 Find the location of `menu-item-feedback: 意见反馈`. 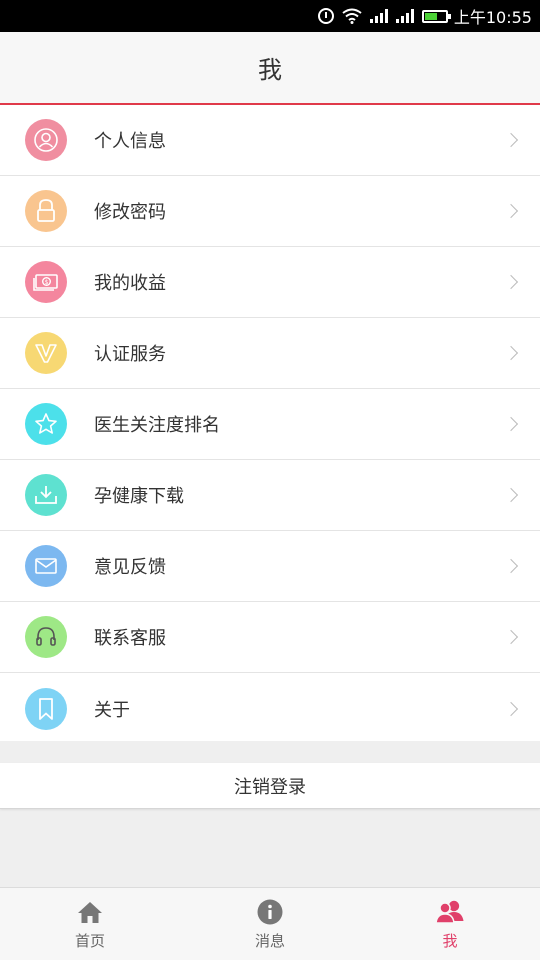

menu-item-feedback: 意见反馈 is located at coordinates (270, 566).